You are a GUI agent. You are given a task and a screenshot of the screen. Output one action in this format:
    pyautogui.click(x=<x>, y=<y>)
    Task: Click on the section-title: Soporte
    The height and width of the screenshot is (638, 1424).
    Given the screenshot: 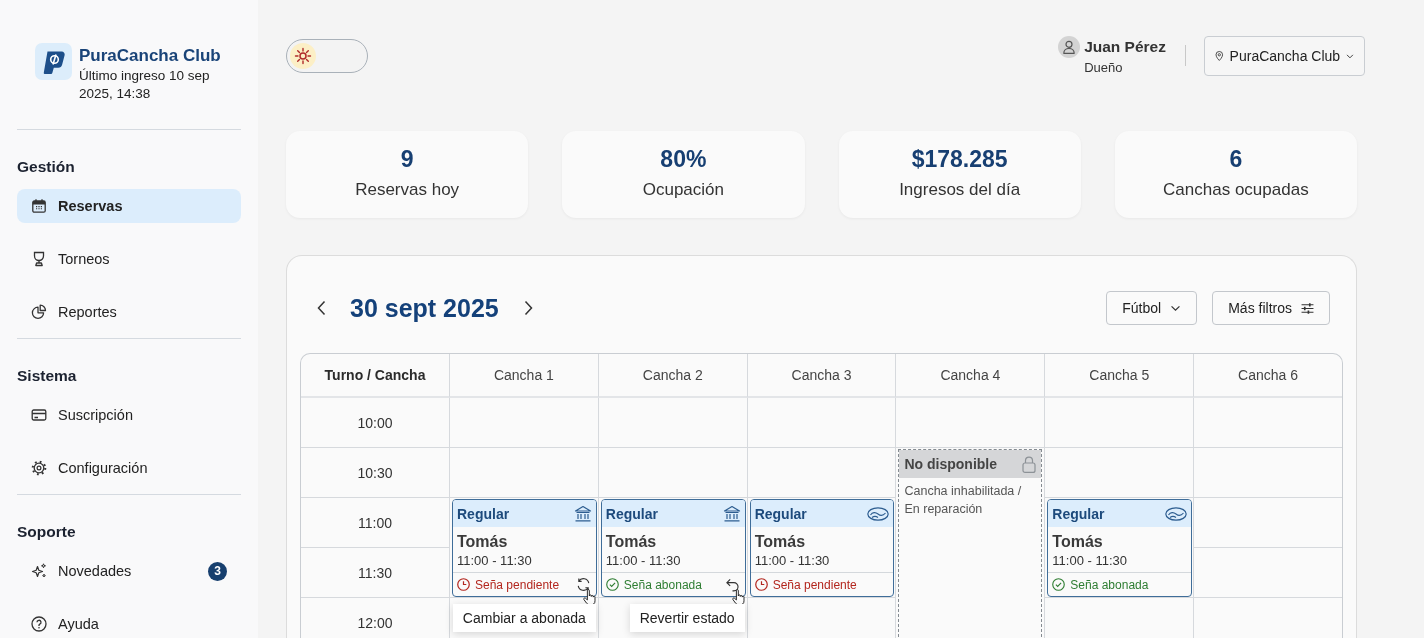 What is the action you would take?
    pyautogui.click(x=47, y=532)
    